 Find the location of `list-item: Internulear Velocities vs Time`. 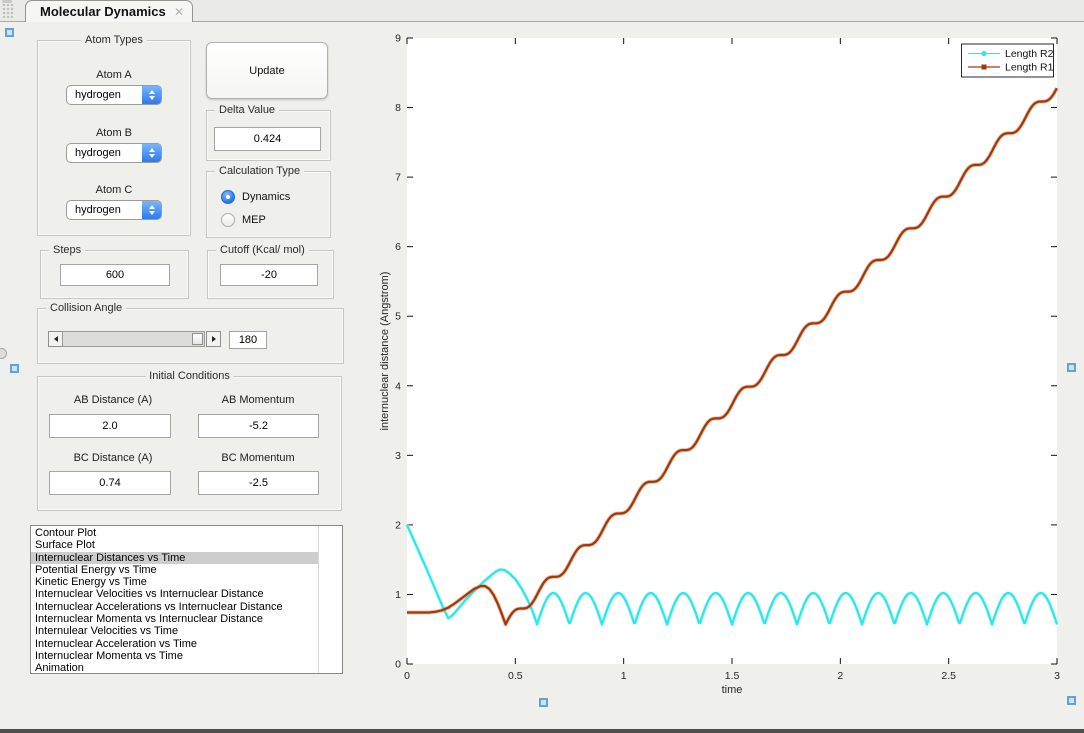

list-item: Internulear Velocities vs Time is located at coordinates (174, 631).